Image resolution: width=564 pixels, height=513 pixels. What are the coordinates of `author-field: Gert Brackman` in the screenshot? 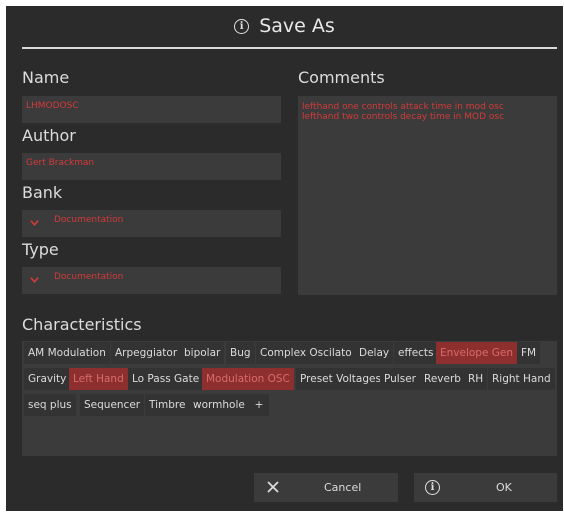 It's located at (151, 166).